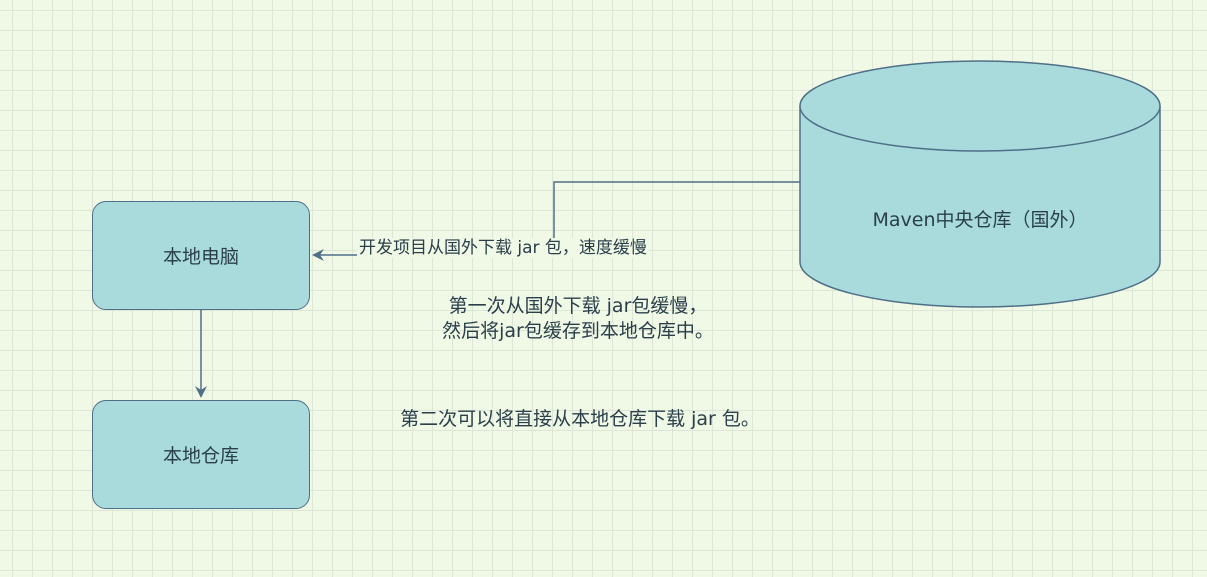 The image size is (1207, 577). What do you see at coordinates (578, 319) in the screenshot?
I see `note-first-download: 第一次从国外下载 jar包缓慢， 然后将jar包缓存到本地仓库中。` at bounding box center [578, 319].